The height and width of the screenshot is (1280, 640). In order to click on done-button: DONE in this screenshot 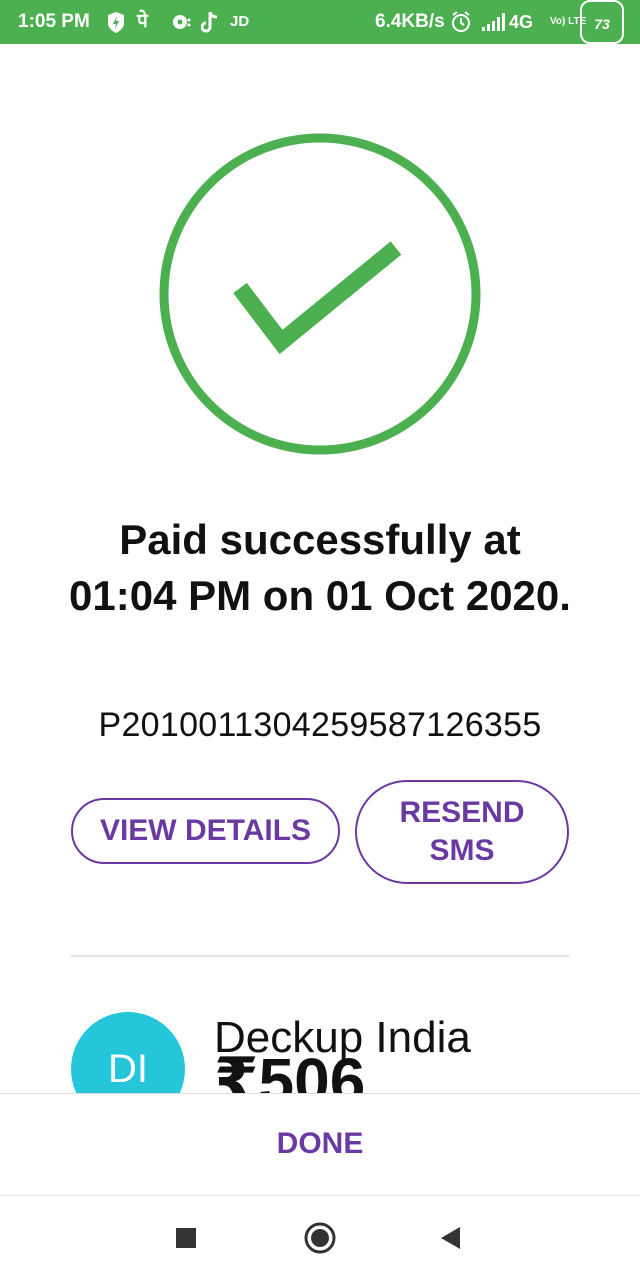, I will do `click(320, 1144)`.